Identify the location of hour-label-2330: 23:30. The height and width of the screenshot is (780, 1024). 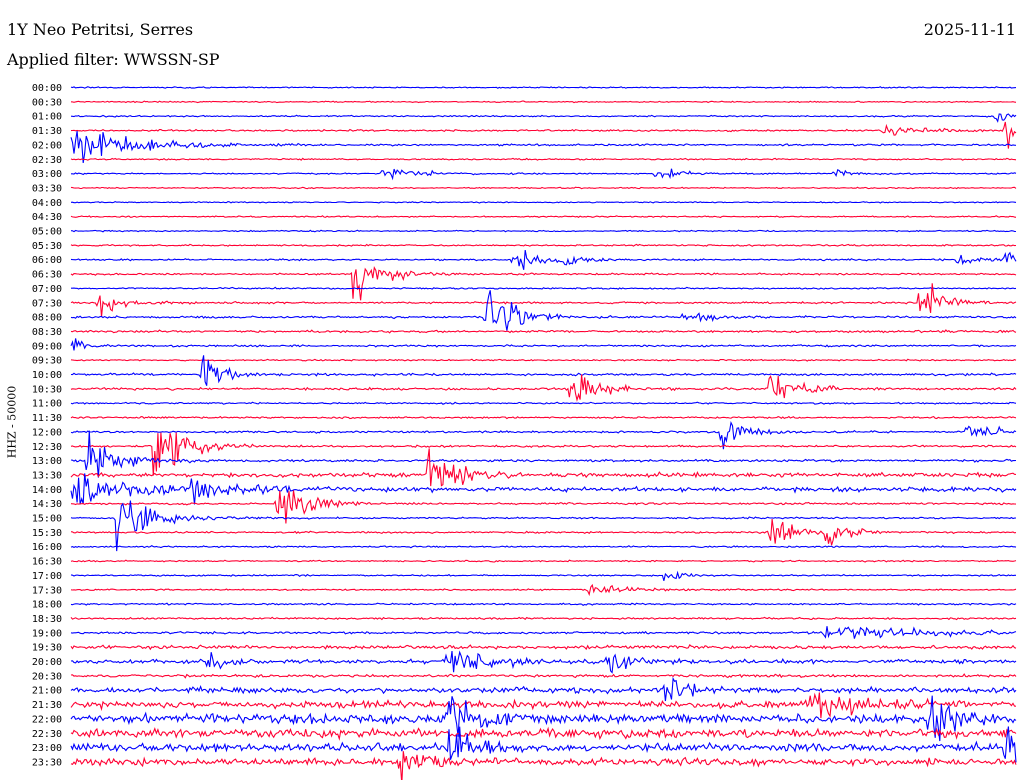
(47, 762).